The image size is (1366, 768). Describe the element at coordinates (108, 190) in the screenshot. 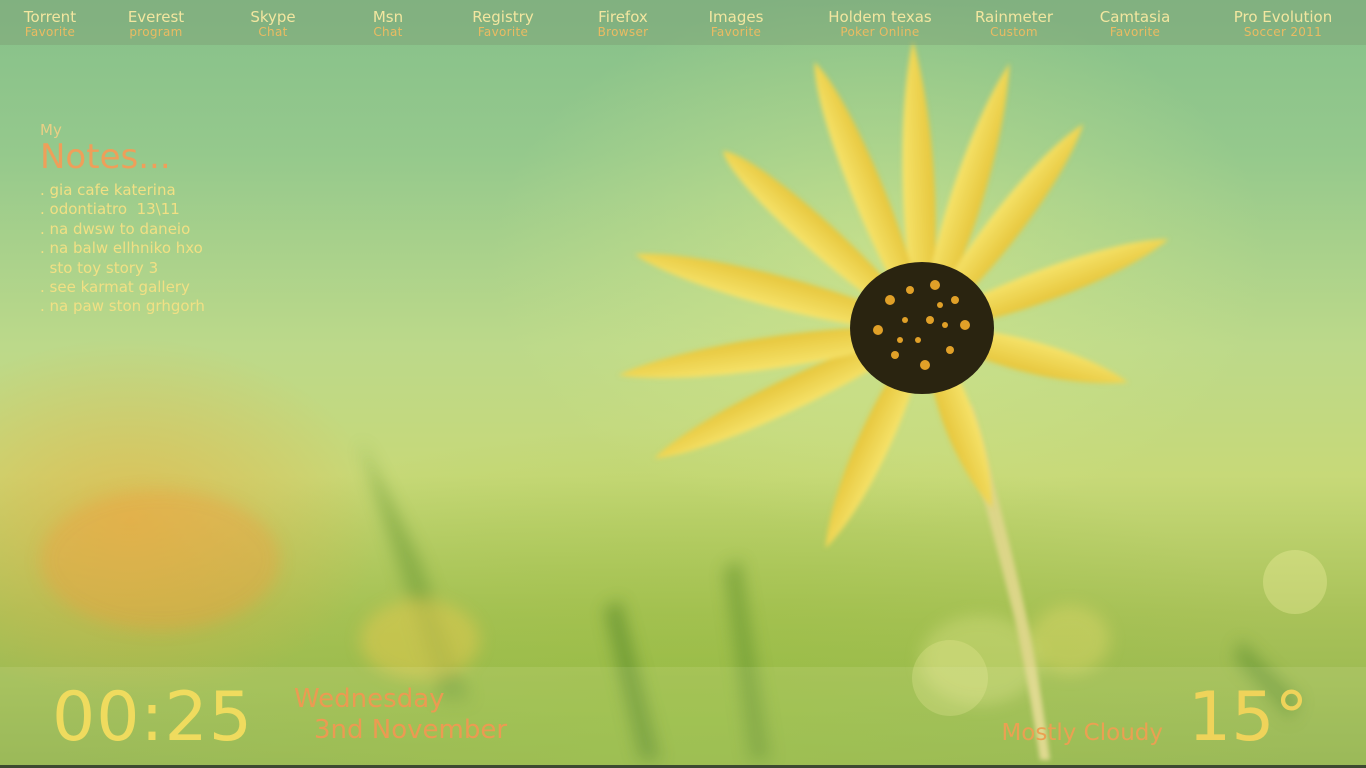

I see `note-item: . gia cafe katerina` at that location.